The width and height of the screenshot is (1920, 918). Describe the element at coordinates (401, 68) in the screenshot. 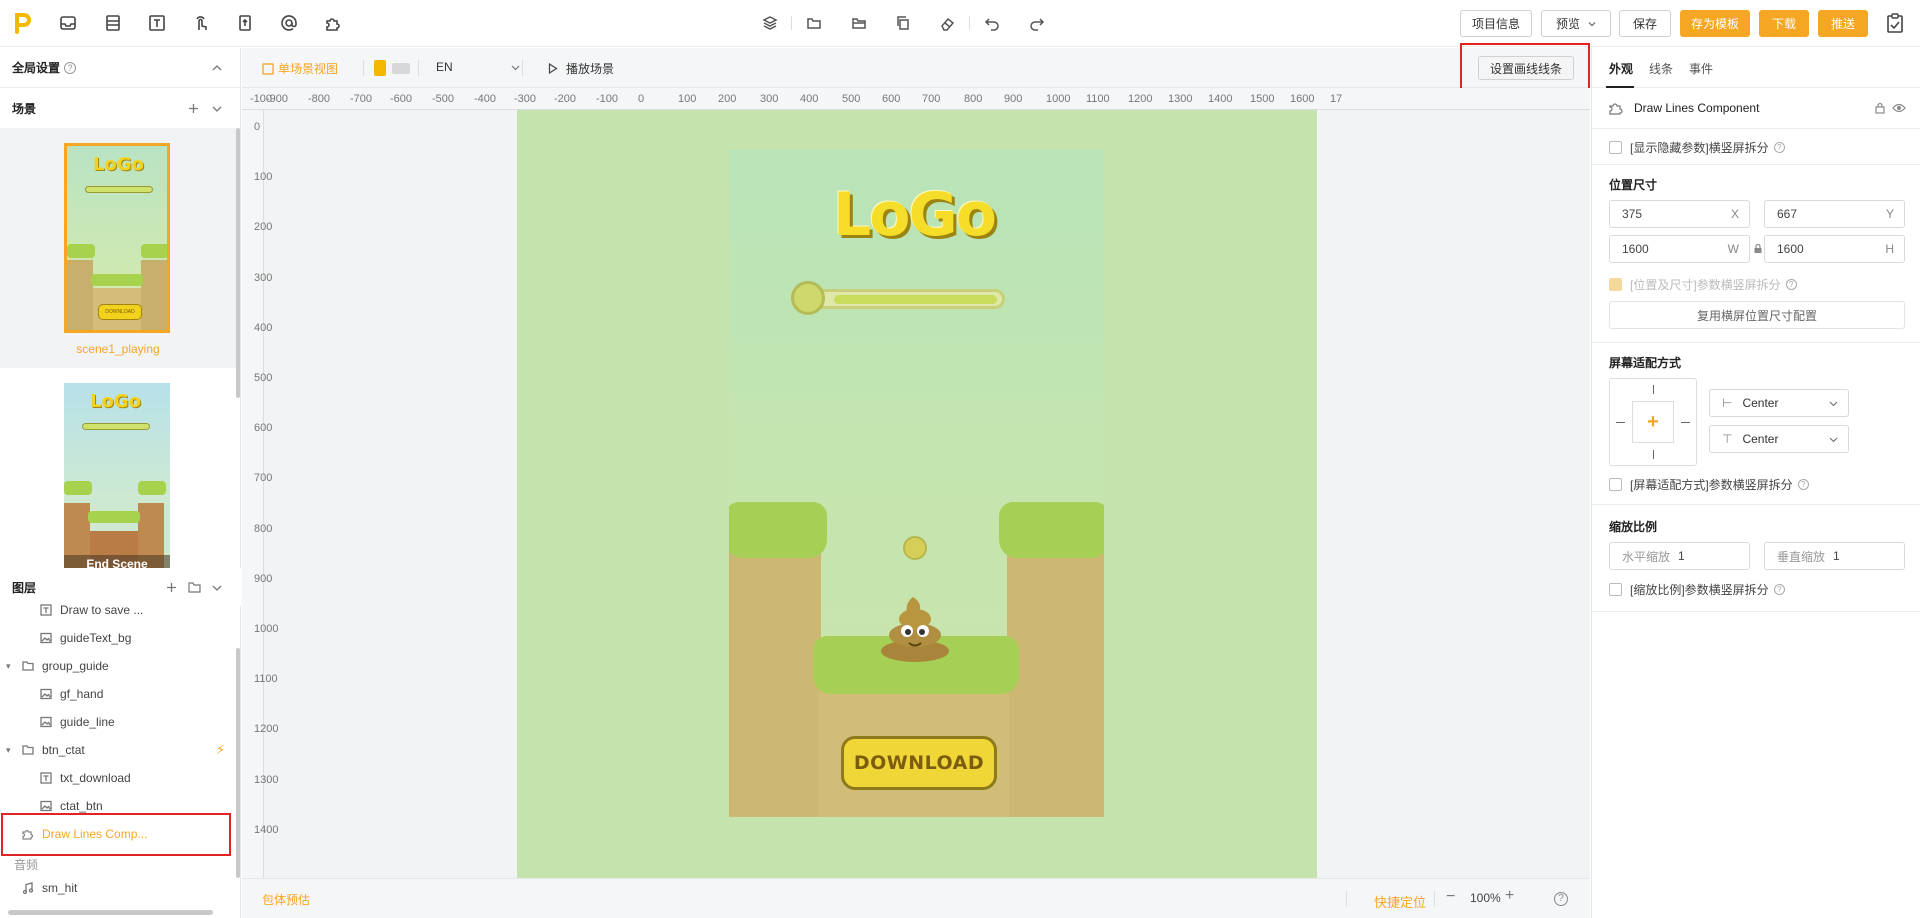

I see `landscape-mode-toggle` at that location.